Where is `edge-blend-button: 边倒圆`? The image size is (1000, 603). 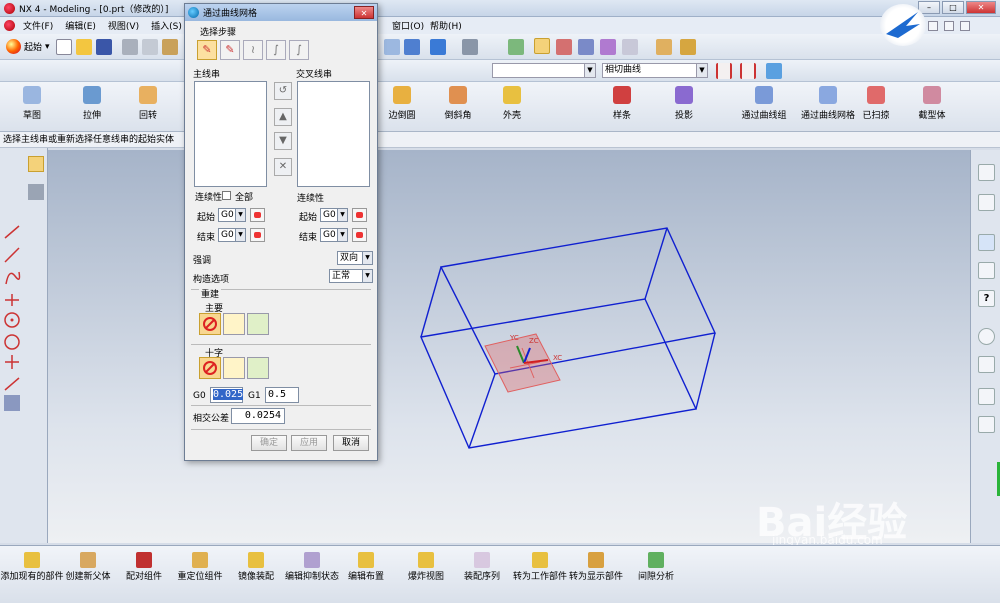
edge-blend-button: 边倒圆 is located at coordinates (402, 103).